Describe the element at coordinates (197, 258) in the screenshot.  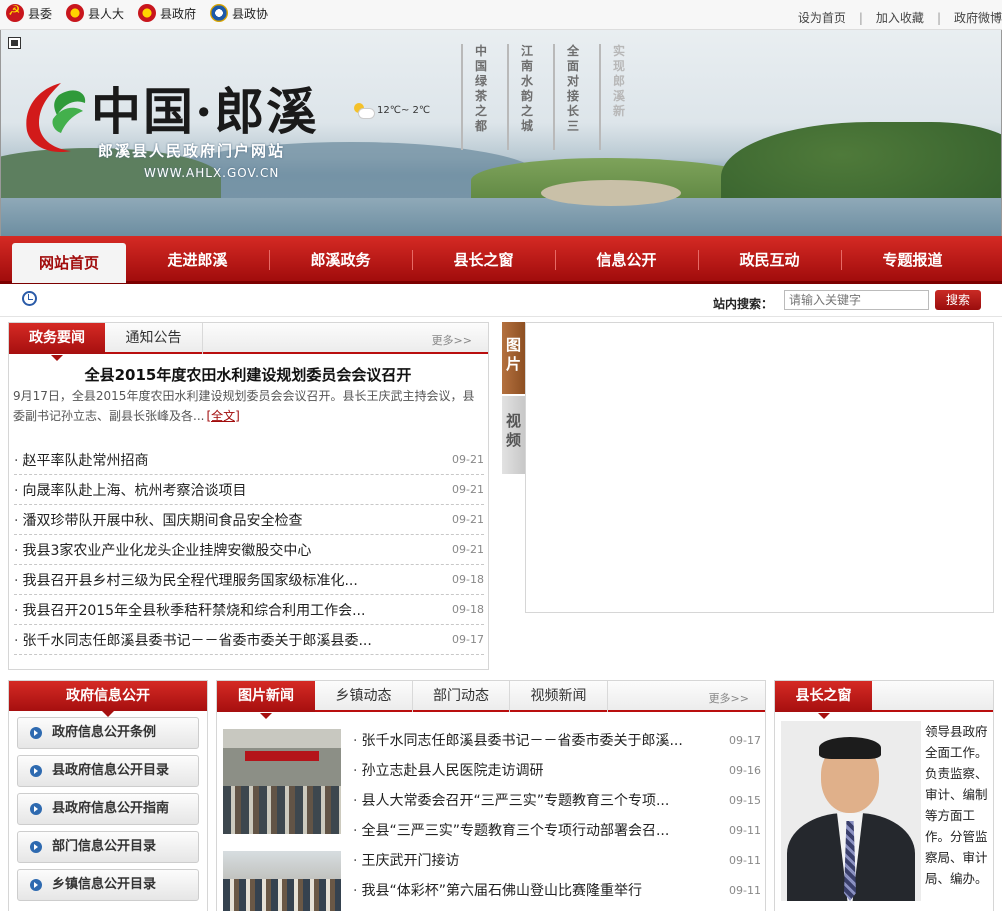
I see `nav-about-langxi: 走进郎溪` at that location.